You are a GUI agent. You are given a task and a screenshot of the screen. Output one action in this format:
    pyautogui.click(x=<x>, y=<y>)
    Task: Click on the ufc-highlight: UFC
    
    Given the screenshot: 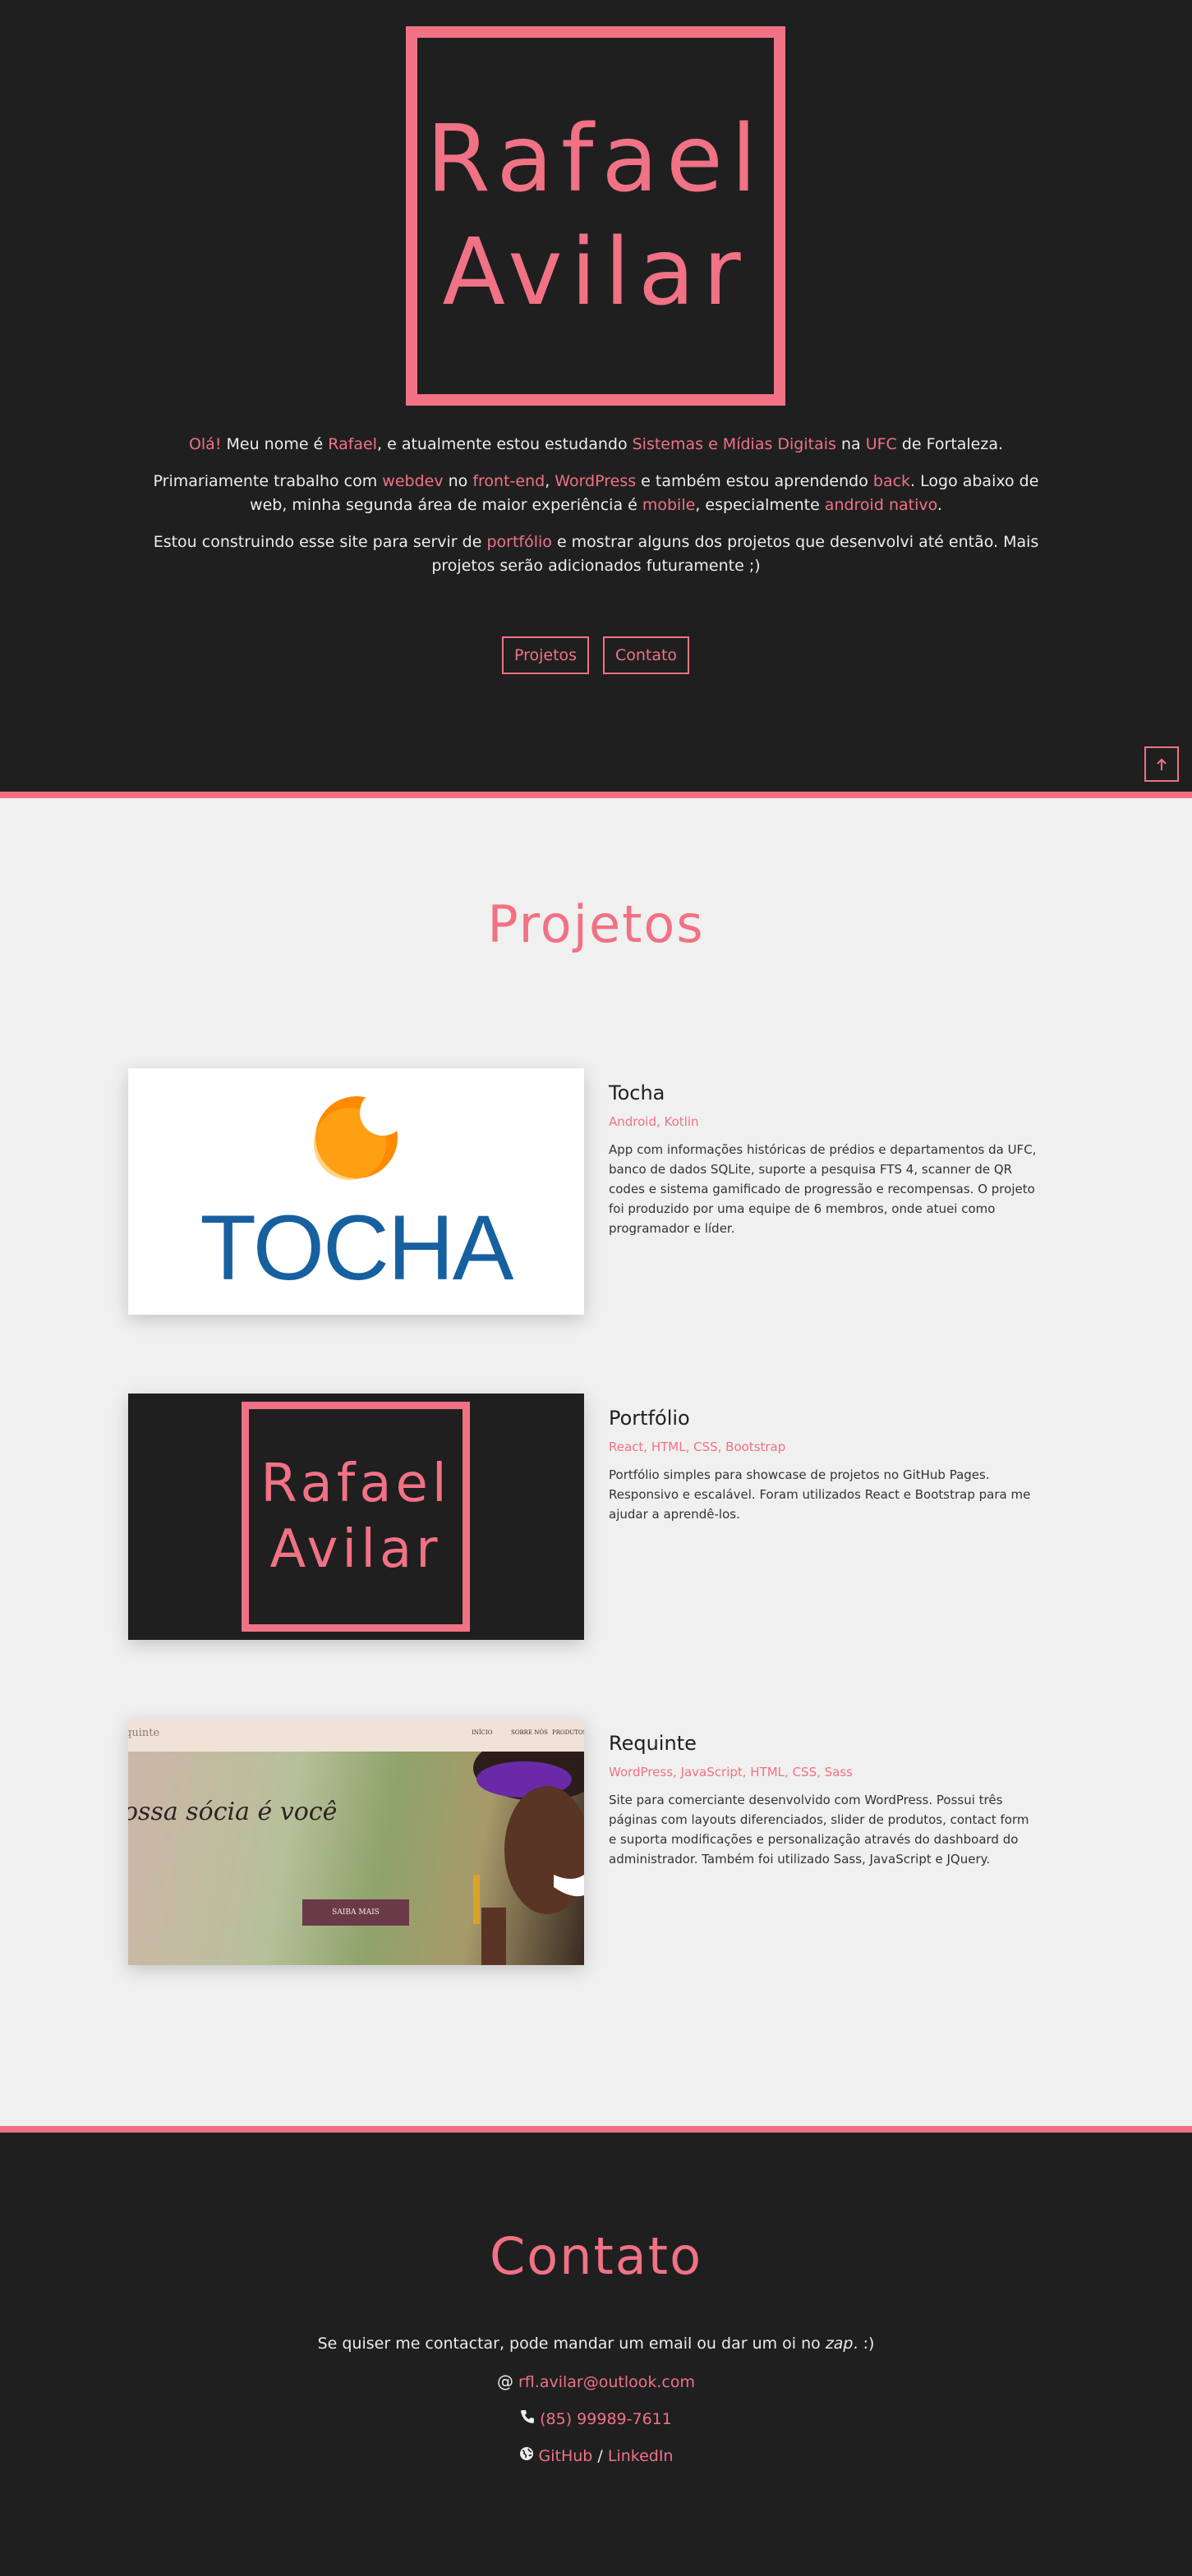 What is the action you would take?
    pyautogui.click(x=881, y=444)
    